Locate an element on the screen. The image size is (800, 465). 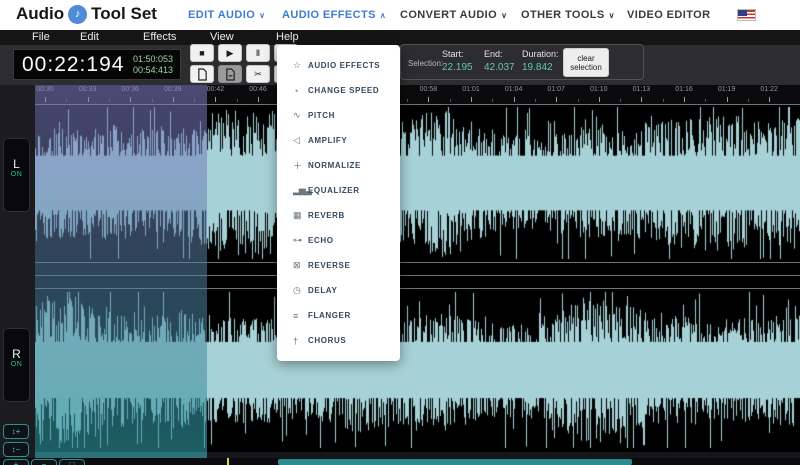
logo-text-audio: Audio is located at coordinates (40, 13).